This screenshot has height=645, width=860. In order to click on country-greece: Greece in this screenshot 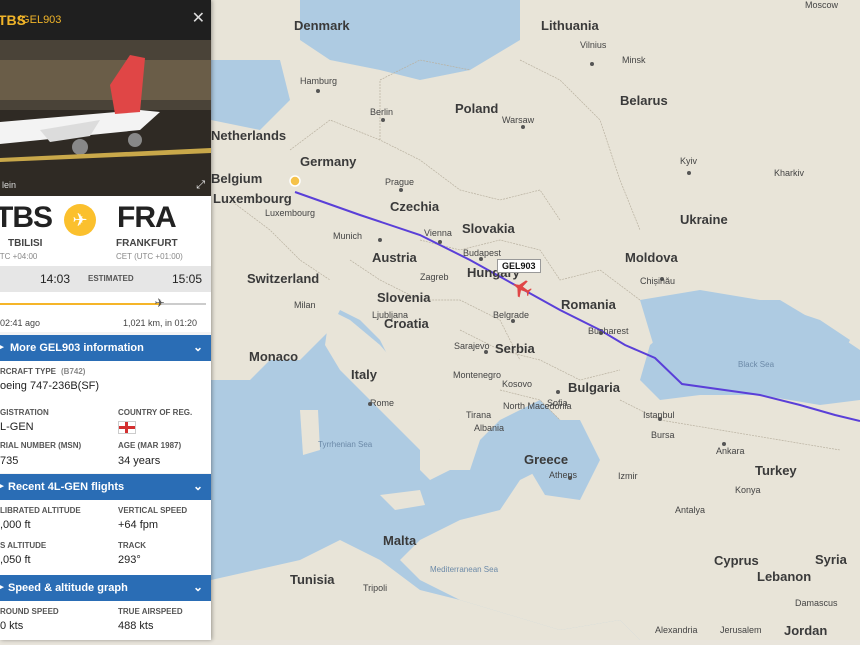, I will do `click(546, 459)`.